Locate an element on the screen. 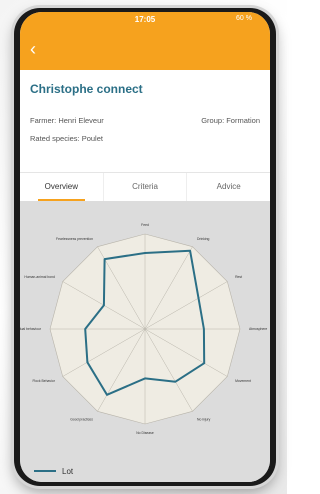  axis-label: Drinking is located at coordinates (203, 239).